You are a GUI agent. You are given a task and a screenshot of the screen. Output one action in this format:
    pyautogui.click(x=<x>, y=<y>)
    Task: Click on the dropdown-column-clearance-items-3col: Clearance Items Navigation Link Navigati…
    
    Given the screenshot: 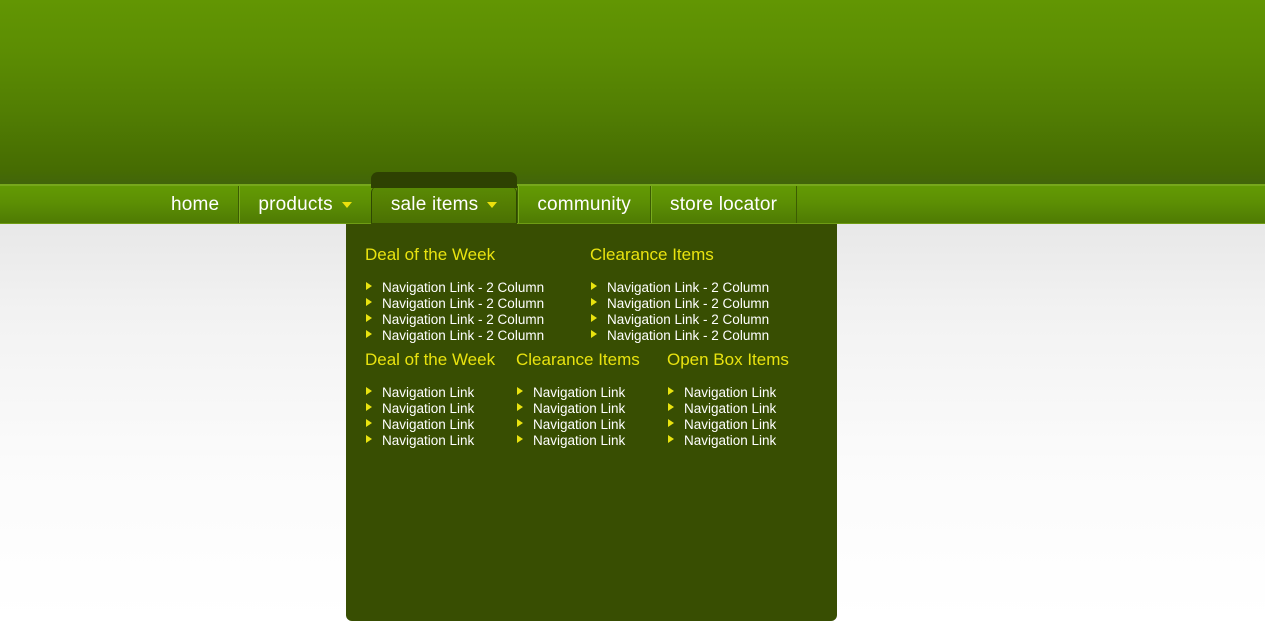 What is the action you would take?
    pyautogui.click(x=591, y=399)
    